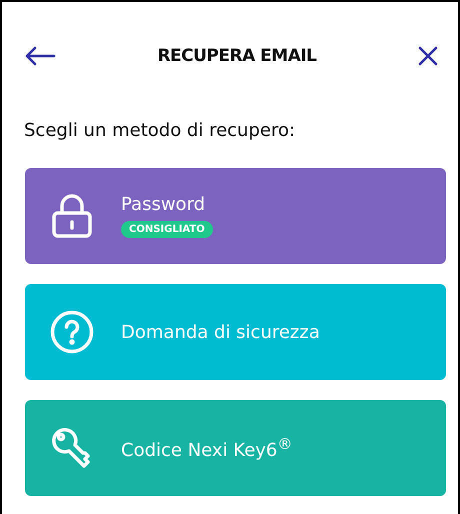  What do you see at coordinates (237, 56) in the screenshot?
I see `screen-title: RECUPERA EMAIL` at bounding box center [237, 56].